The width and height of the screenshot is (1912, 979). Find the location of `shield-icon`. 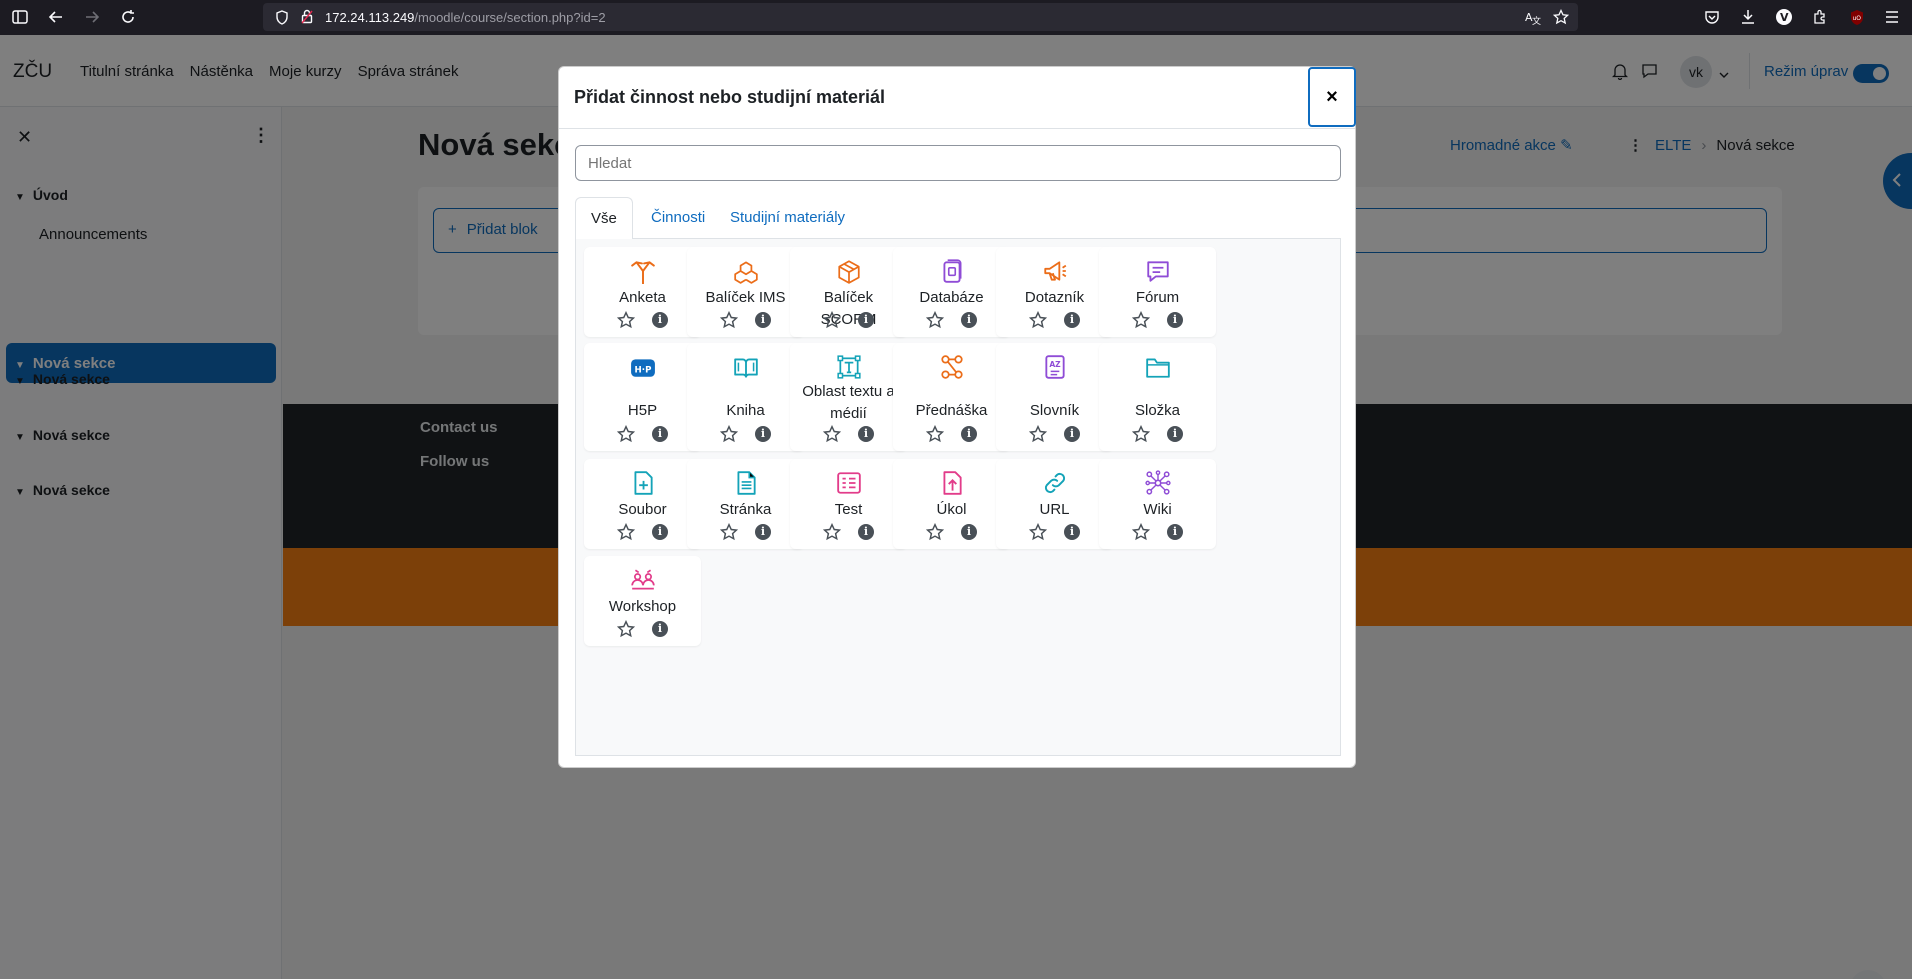

shield-icon is located at coordinates (282, 20).